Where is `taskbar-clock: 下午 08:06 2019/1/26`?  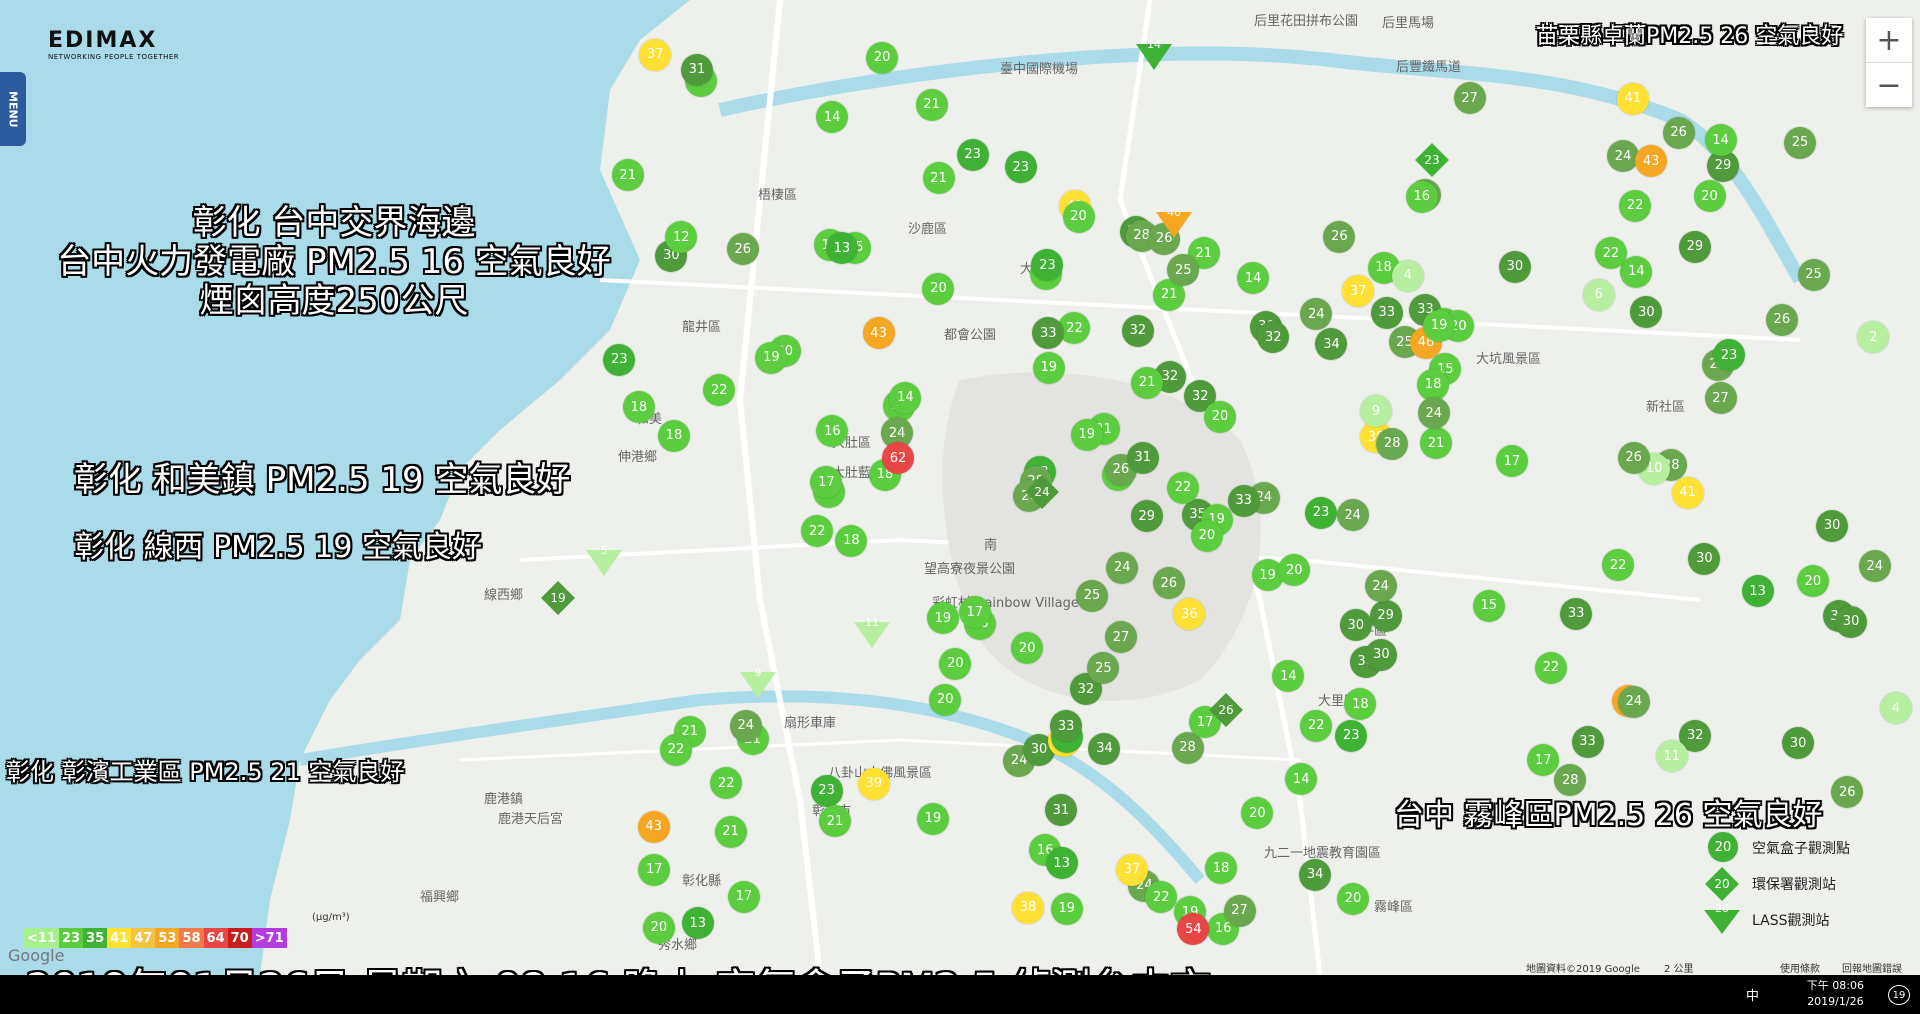 taskbar-clock: 下午 08:06 2019/1/26 is located at coordinates (1835, 994).